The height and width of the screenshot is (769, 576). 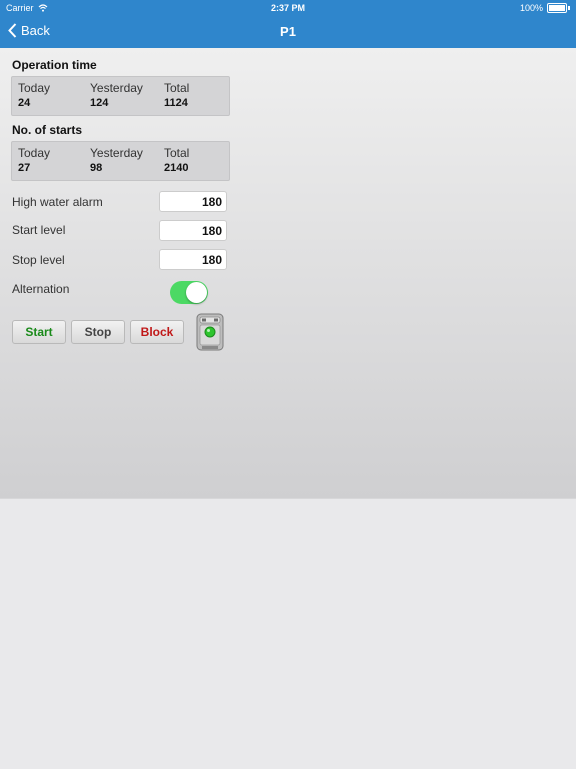 I want to click on alternation-toggle, so click(x=189, y=292).